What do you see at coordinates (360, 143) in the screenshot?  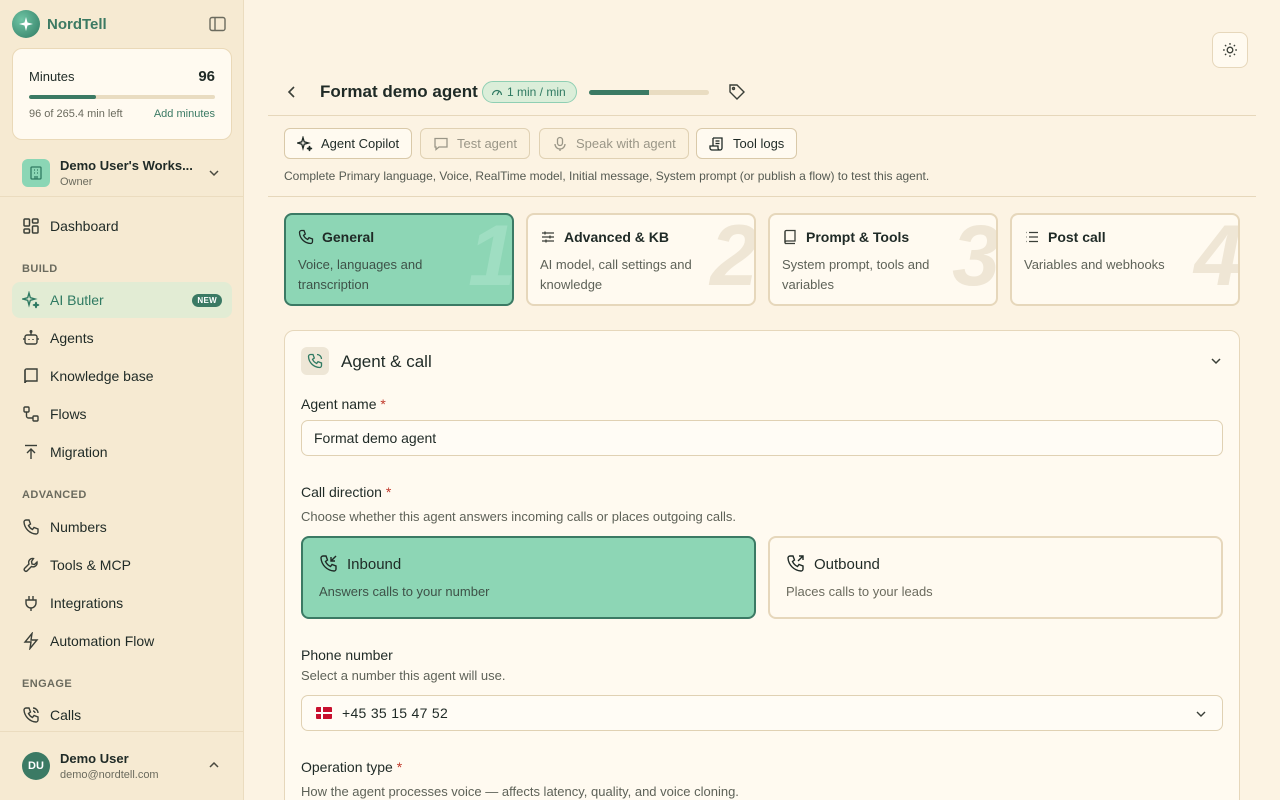 I see `agent-copilot-label: Agent Copilot` at bounding box center [360, 143].